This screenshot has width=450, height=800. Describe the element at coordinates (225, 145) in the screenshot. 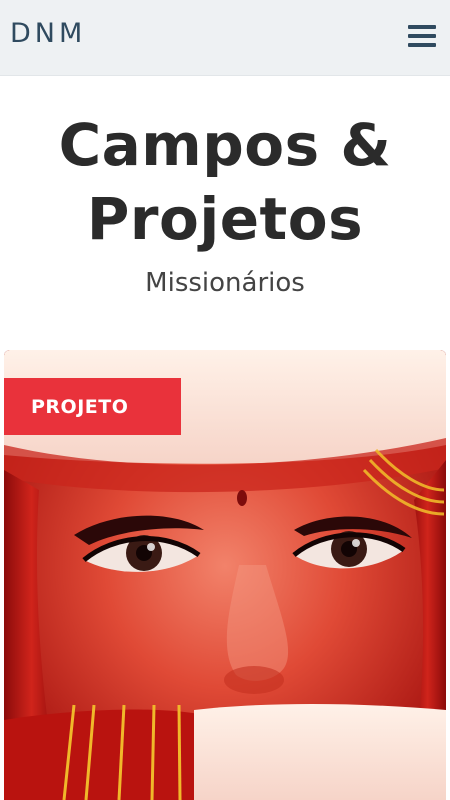

I see `page-title-line-1: Campos &` at that location.